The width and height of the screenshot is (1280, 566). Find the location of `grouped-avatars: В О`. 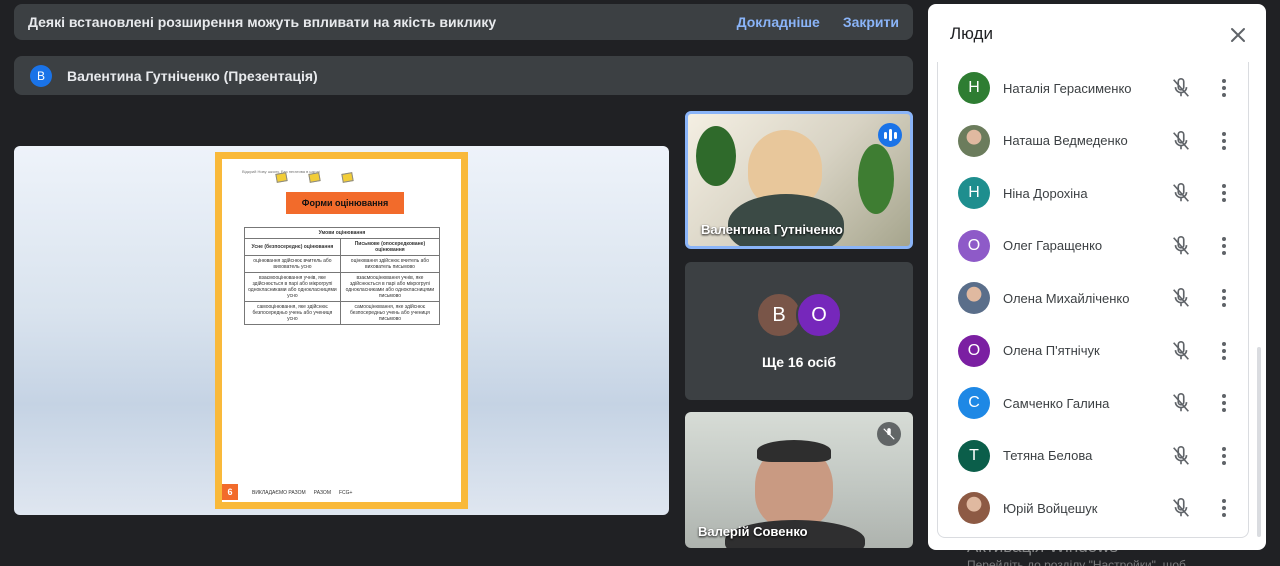

grouped-avatars: В О is located at coordinates (799, 315).